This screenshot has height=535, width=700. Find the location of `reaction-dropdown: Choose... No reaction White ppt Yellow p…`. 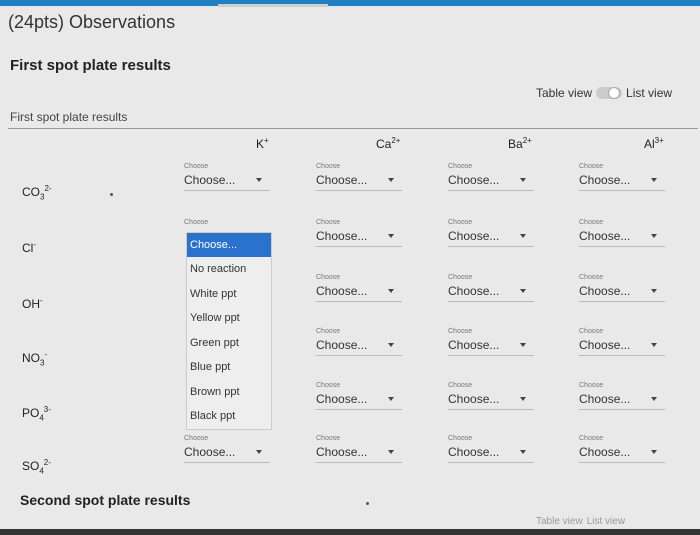

reaction-dropdown: Choose... No reaction White ppt Yellow p… is located at coordinates (229, 331).